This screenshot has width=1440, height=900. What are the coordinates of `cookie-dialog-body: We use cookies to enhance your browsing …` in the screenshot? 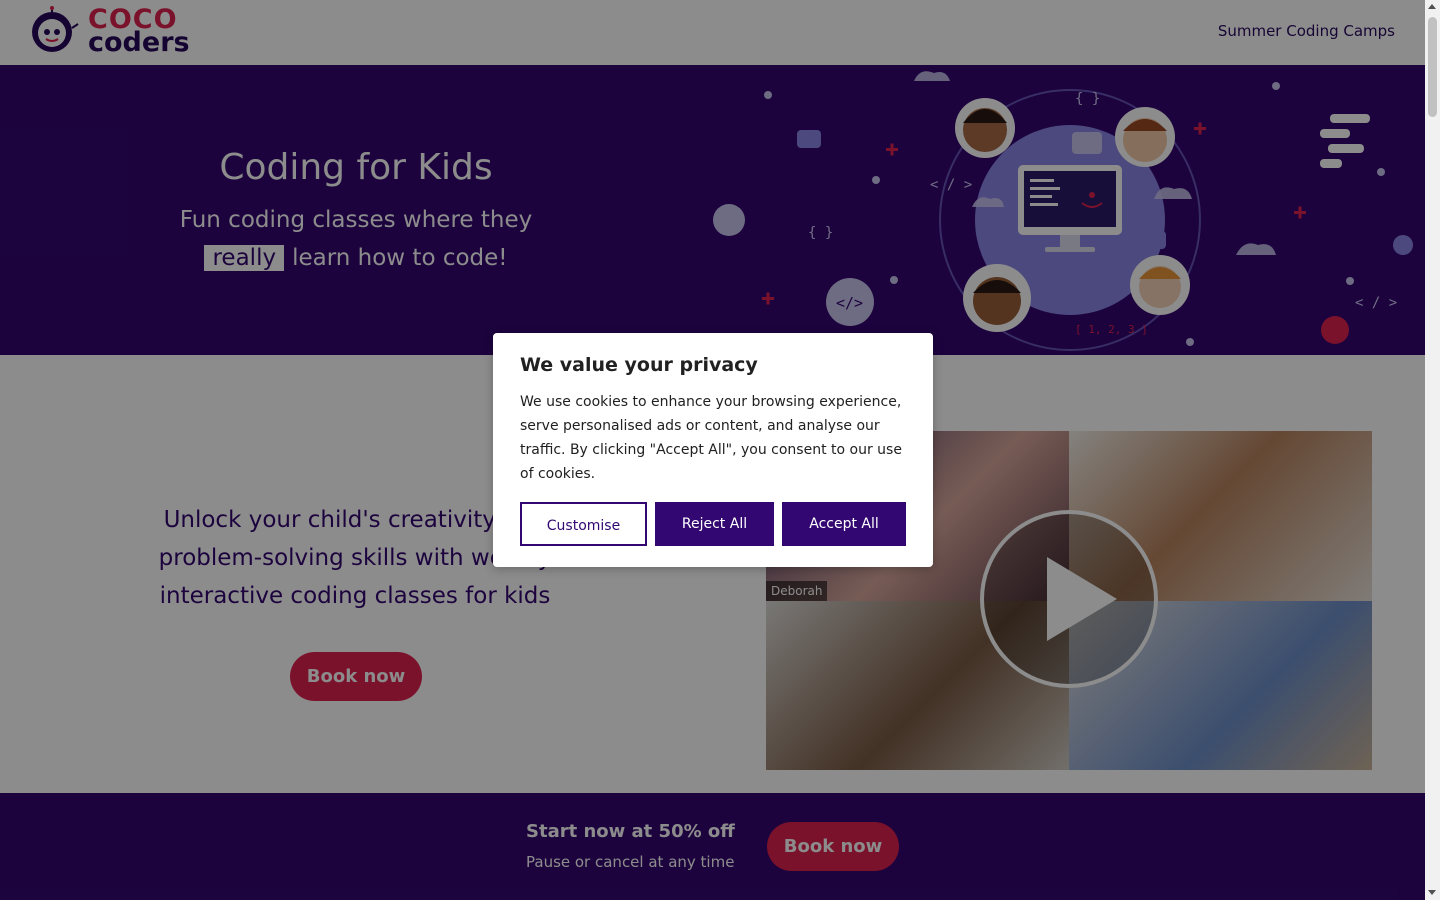 It's located at (711, 438).